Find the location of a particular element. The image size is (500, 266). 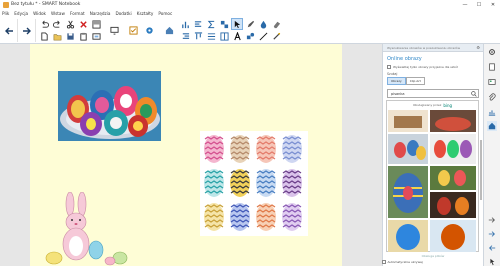

minimize-button: — is located at coordinates (465, 4).